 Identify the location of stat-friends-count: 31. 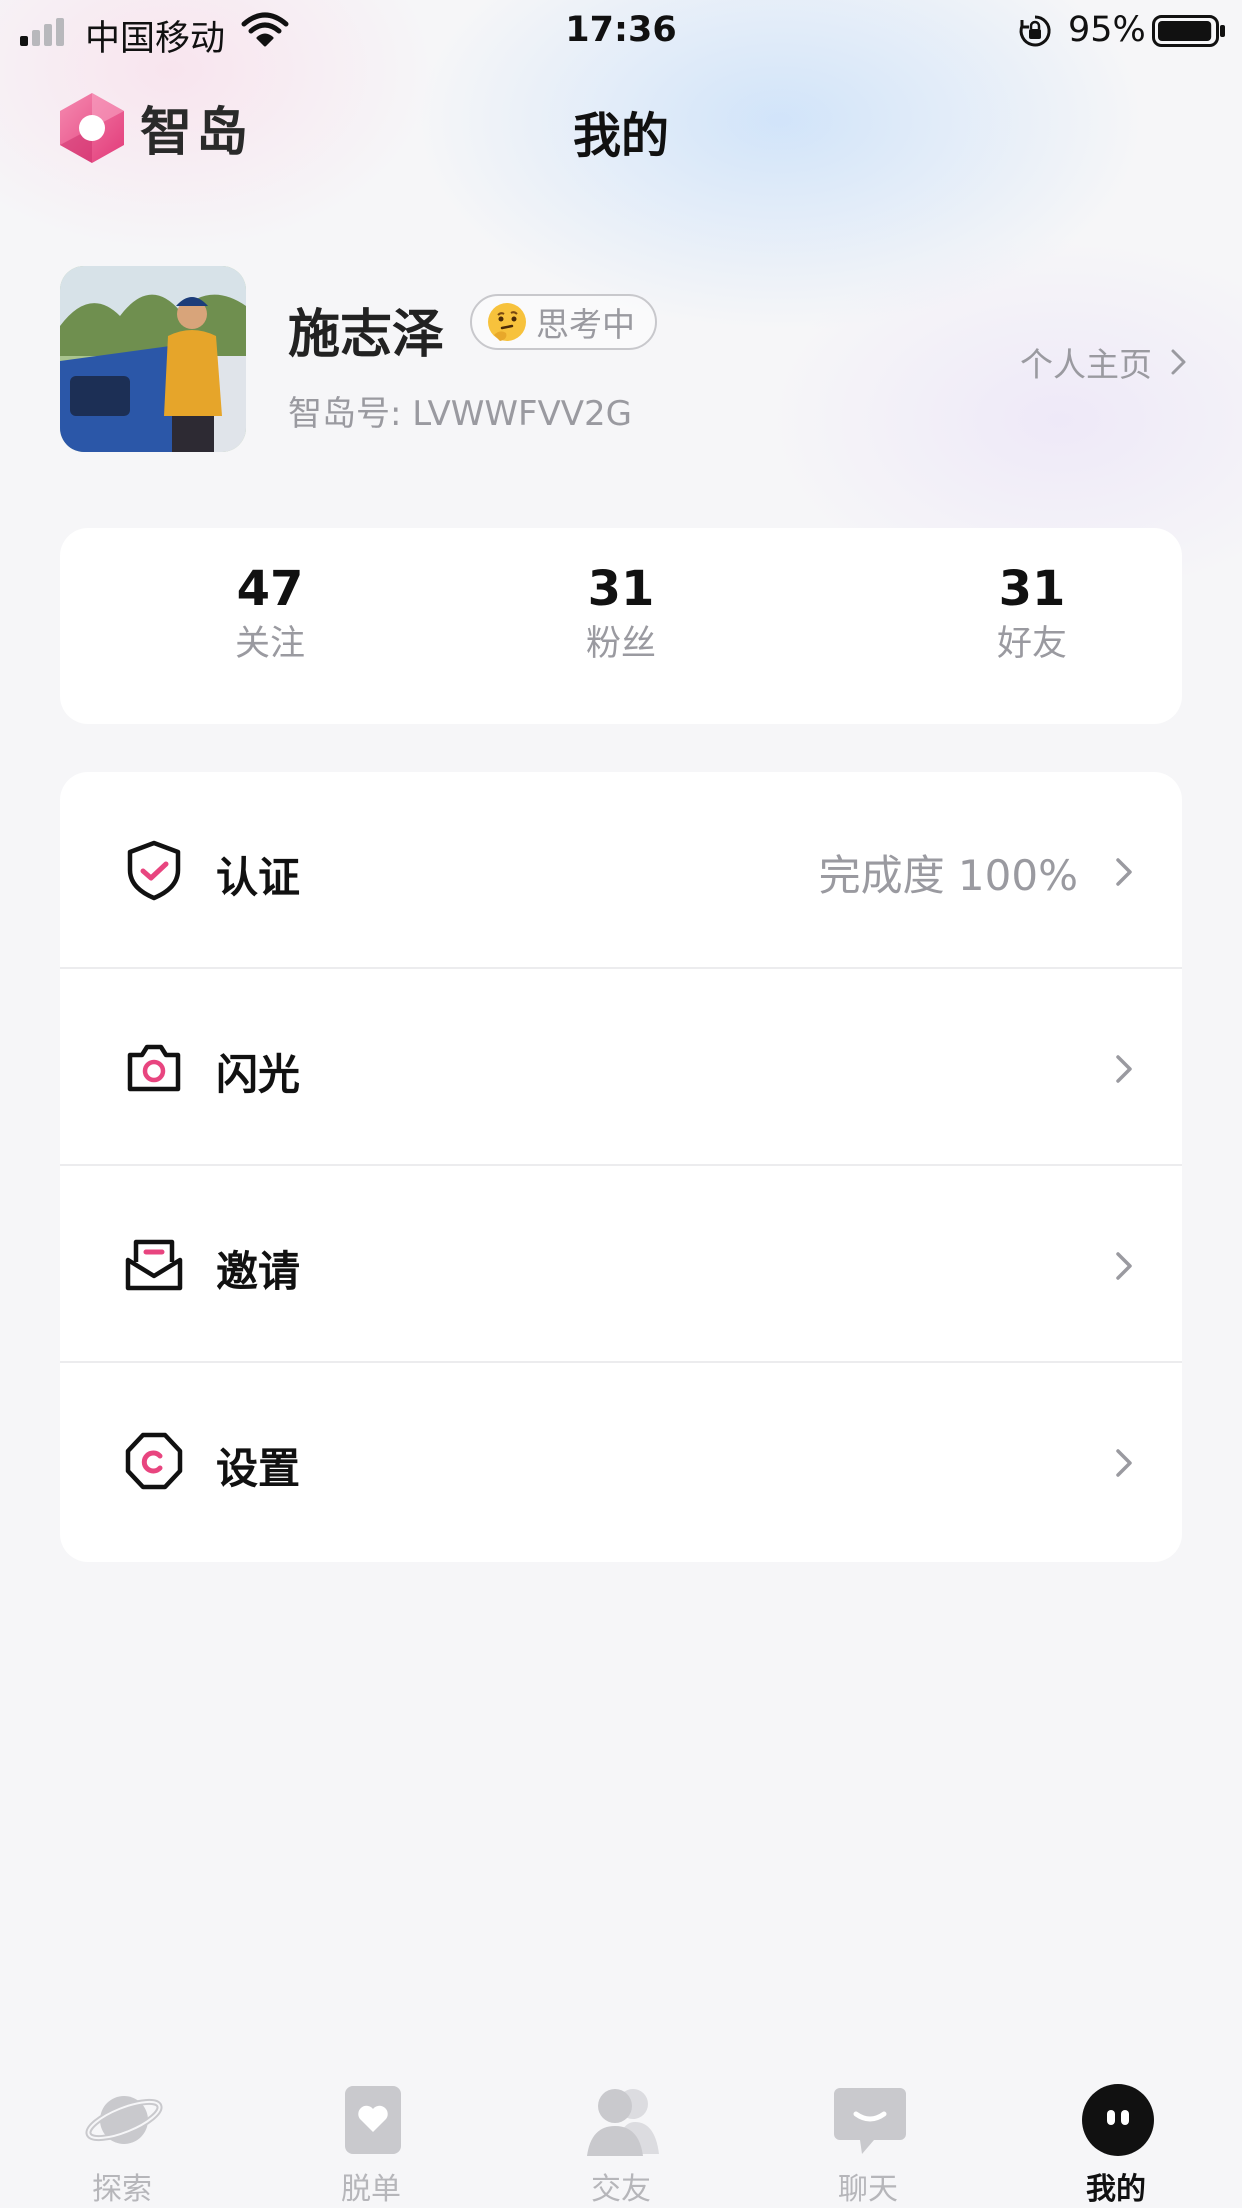
(1032, 589).